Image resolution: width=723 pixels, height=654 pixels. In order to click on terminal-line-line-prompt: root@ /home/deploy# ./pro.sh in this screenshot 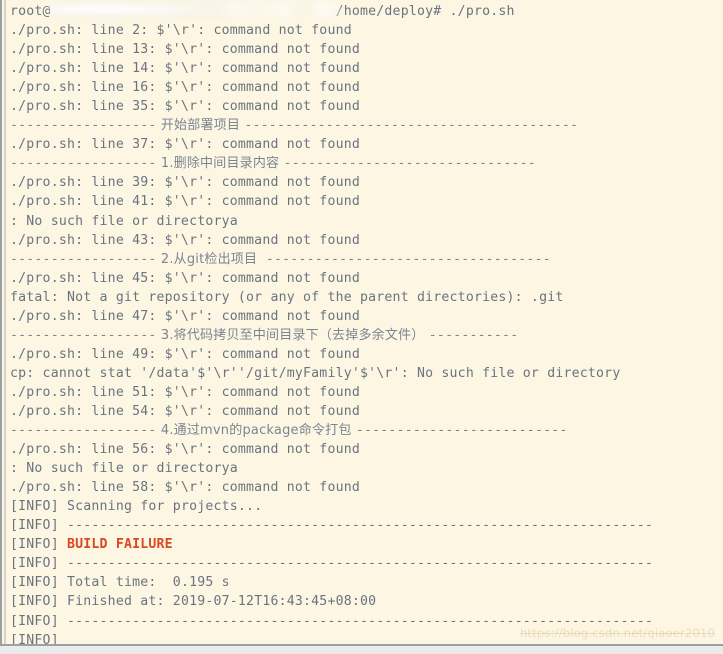, I will do `click(366, 11)`.